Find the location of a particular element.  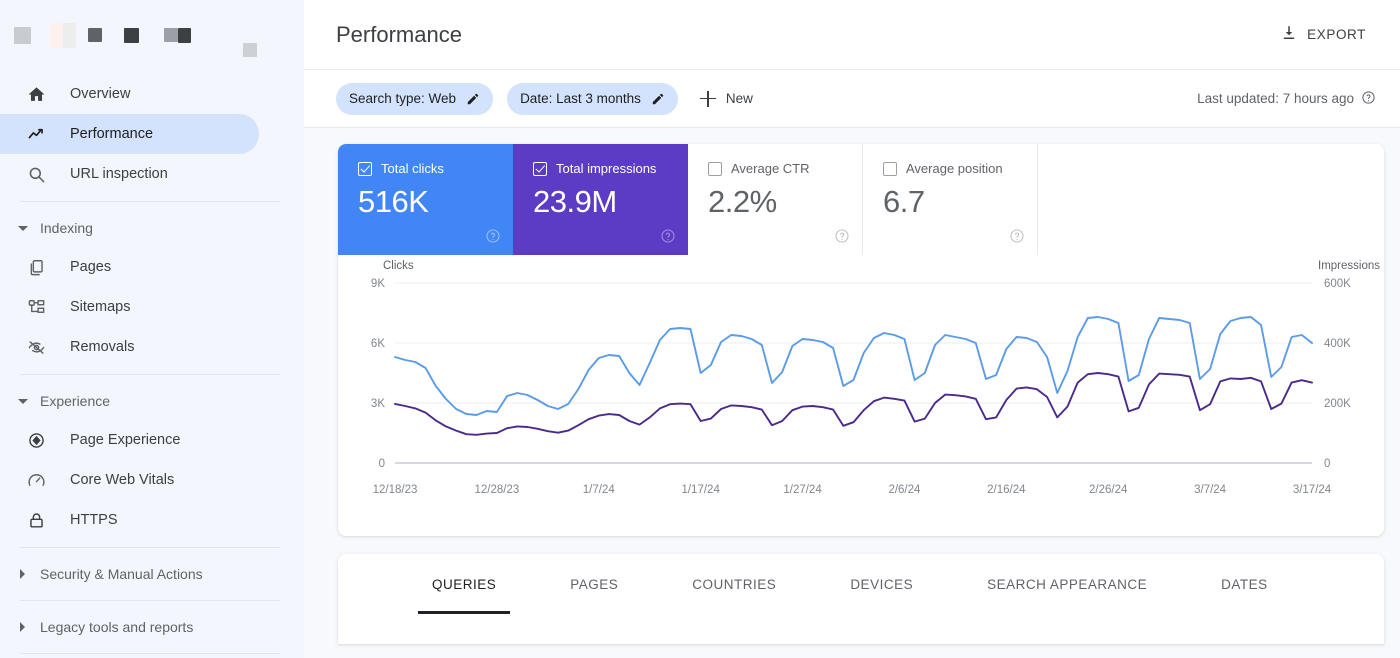

tab-label: COUNTRIES is located at coordinates (734, 584).